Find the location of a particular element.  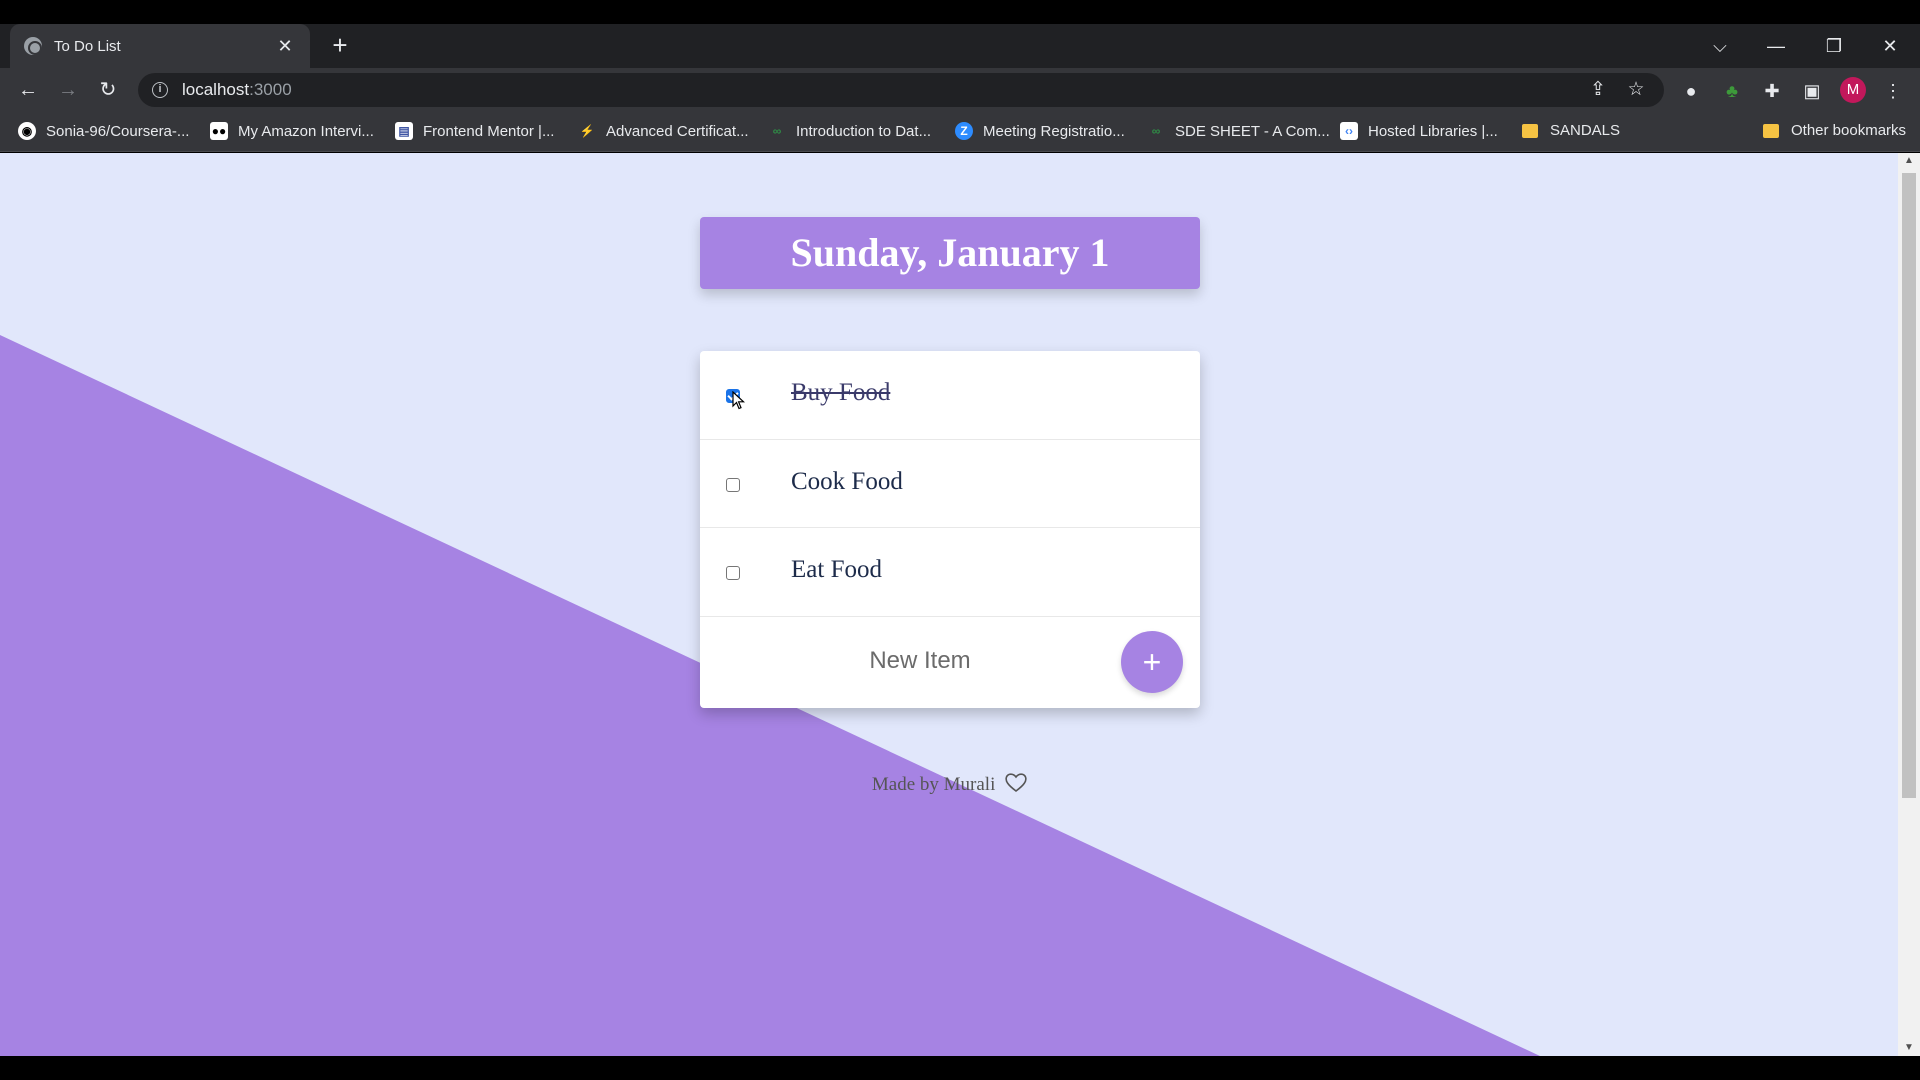

todo-card: Buy Food Cook Food Eat Food + is located at coordinates (950, 529).